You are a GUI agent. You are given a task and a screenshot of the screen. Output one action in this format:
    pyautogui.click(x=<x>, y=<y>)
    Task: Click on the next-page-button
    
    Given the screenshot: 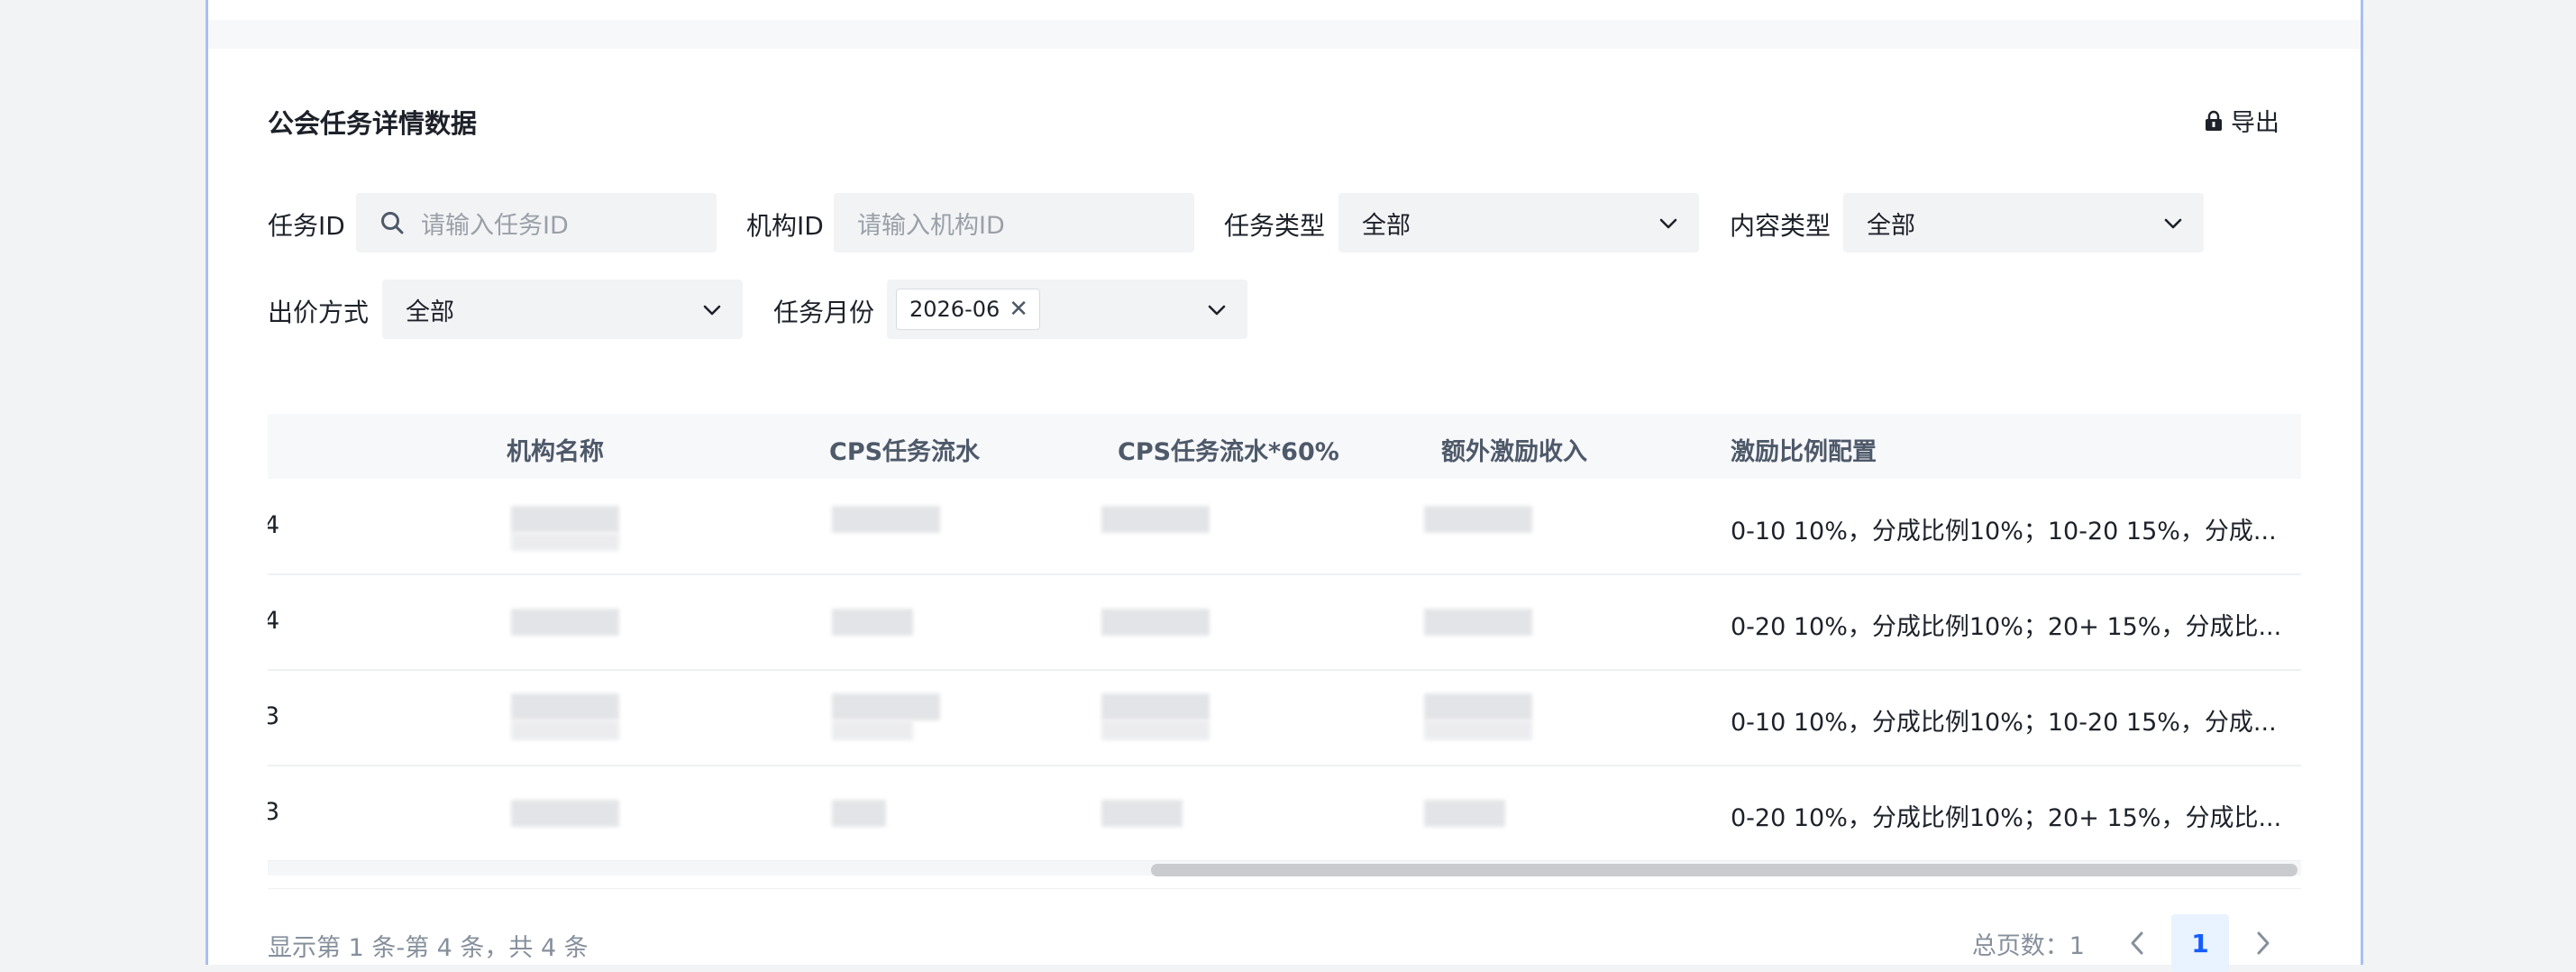 What is the action you would take?
    pyautogui.click(x=2263, y=943)
    